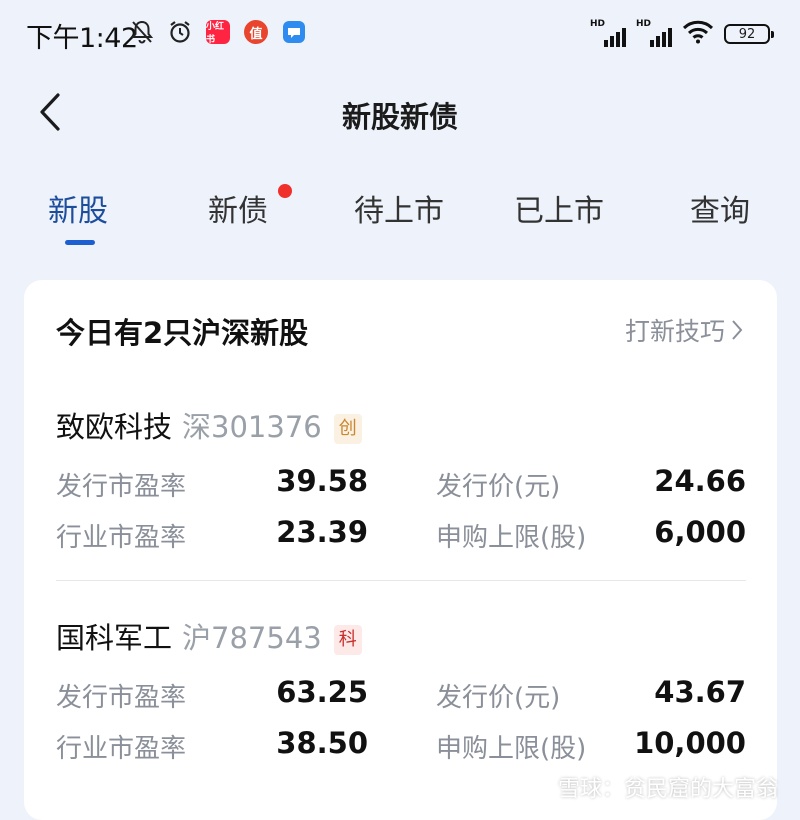 This screenshot has width=800, height=820. Describe the element at coordinates (180, 32) in the screenshot. I see `alarm-icon` at that location.